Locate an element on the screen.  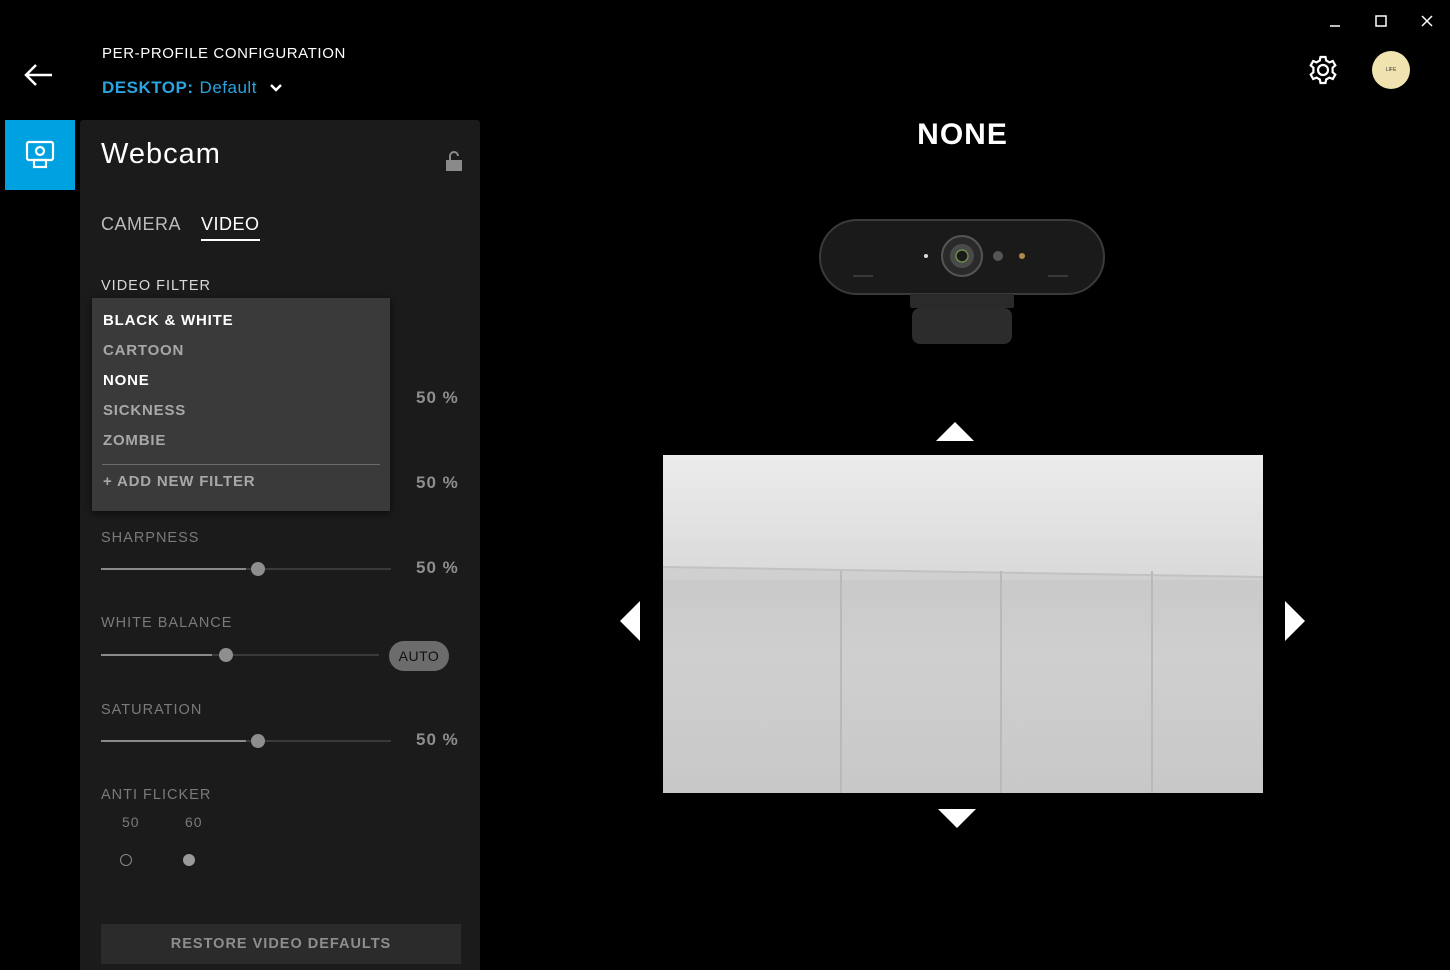
camera-preview is located at coordinates (963, 624).